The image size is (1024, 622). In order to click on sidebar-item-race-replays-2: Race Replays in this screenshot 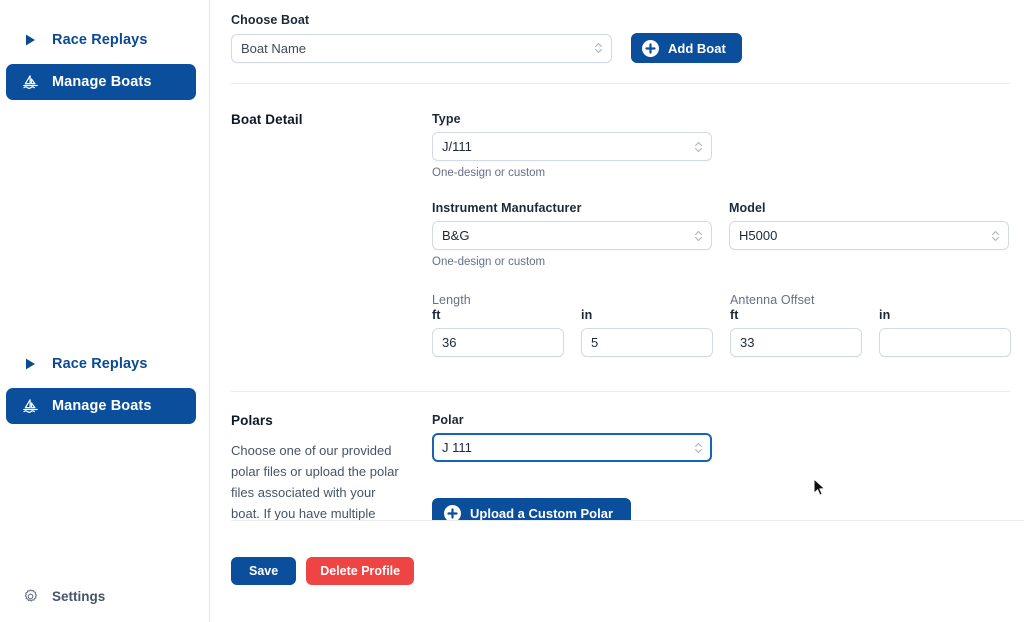, I will do `click(101, 364)`.